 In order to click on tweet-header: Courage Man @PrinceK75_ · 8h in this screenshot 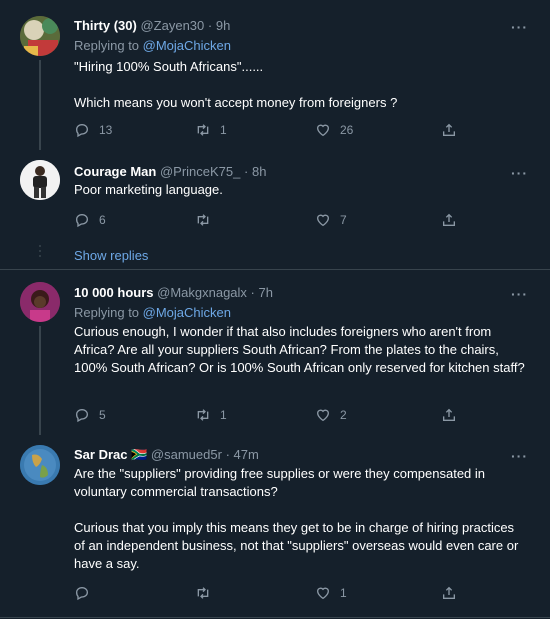, I will do `click(170, 172)`.